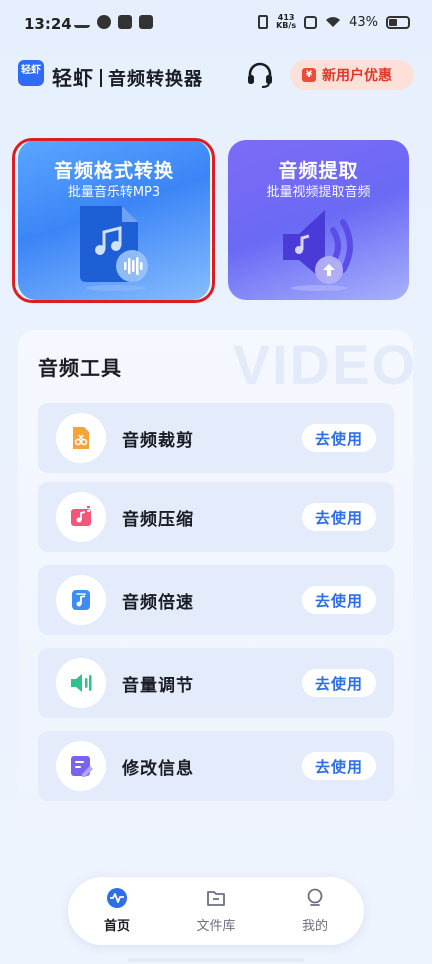 This screenshot has width=432, height=964. Describe the element at coordinates (398, 22) in the screenshot. I see `battery-icon` at that location.